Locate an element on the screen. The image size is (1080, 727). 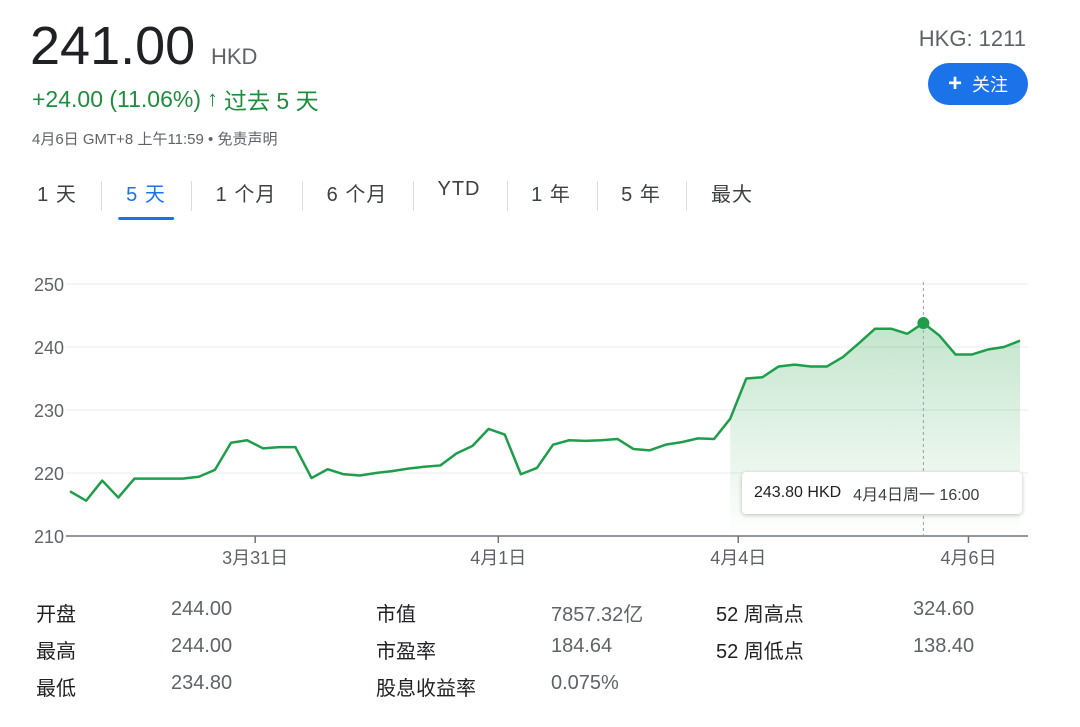
current-price: 241.00 is located at coordinates (113, 46).